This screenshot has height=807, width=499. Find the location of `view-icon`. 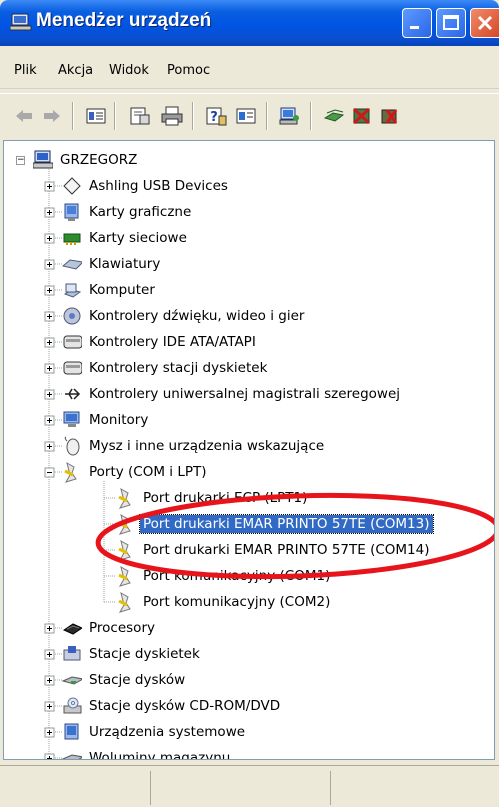

view-icon is located at coordinates (246, 116).